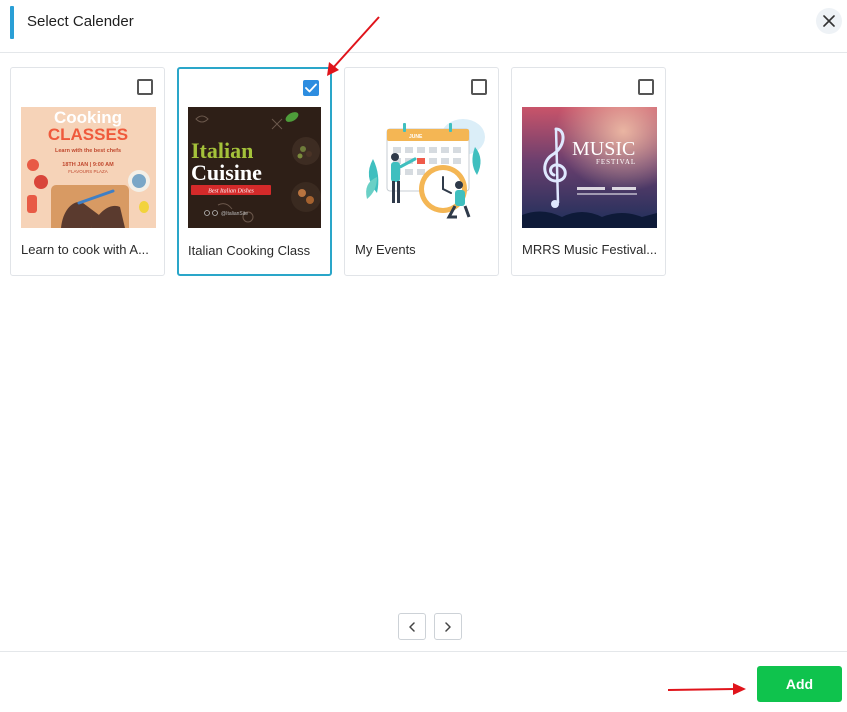  What do you see at coordinates (423, 651) in the screenshot?
I see `footer-divider` at bounding box center [423, 651].